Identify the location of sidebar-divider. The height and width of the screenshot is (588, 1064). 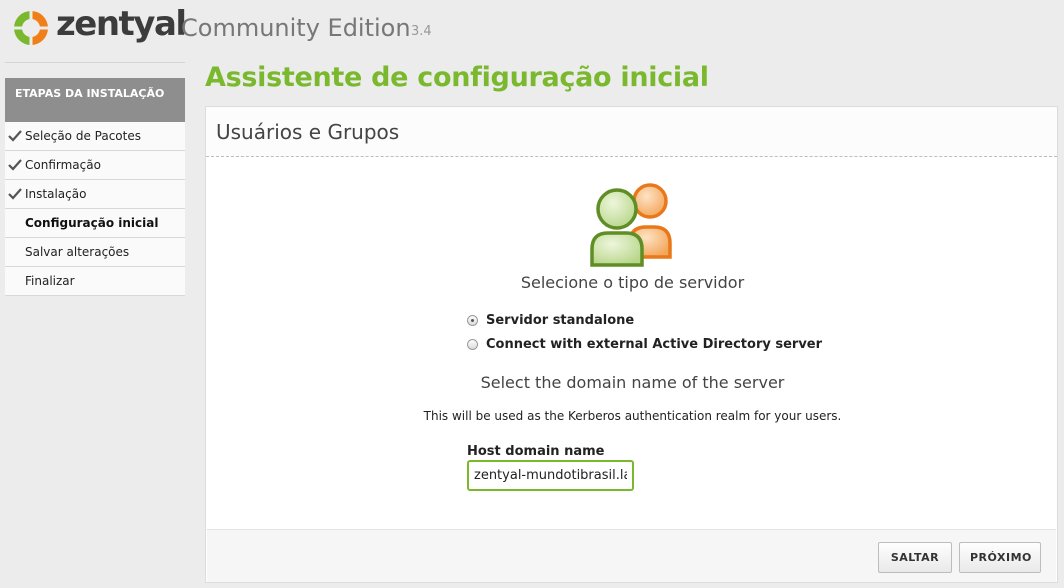
(95, 62).